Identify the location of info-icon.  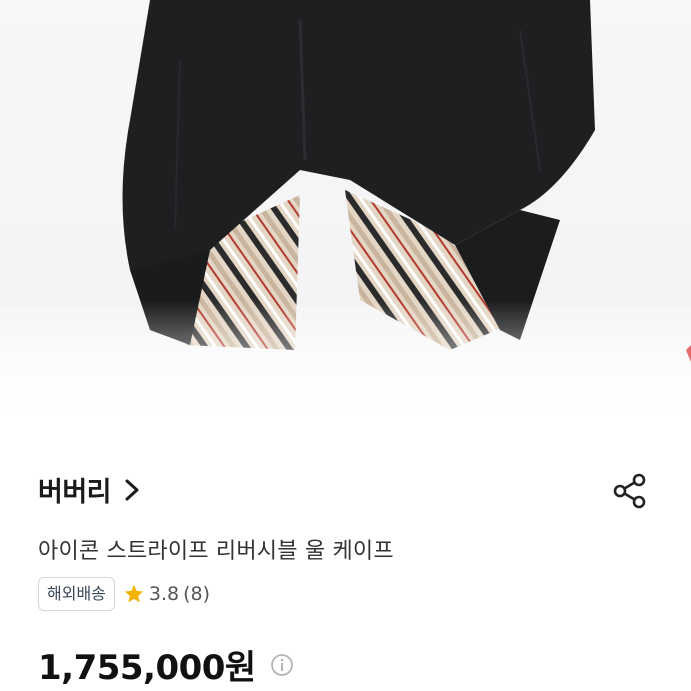
(282, 665).